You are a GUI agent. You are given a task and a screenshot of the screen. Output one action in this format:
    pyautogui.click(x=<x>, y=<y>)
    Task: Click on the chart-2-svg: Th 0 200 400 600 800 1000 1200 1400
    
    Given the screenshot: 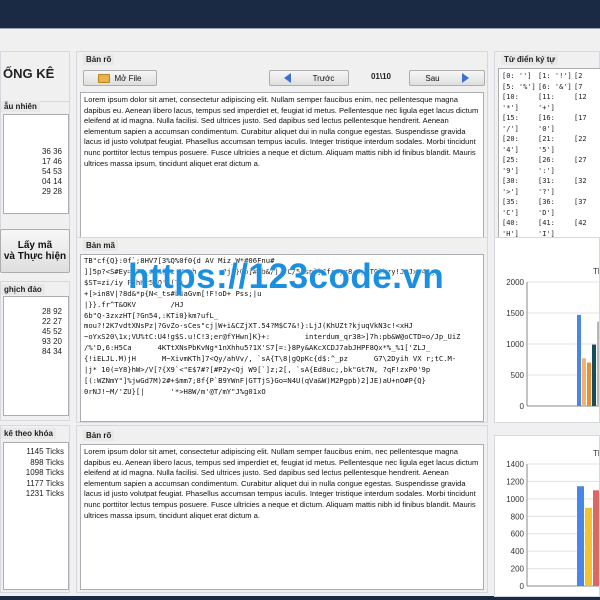 What is the action you would take?
    pyautogui.click(x=553, y=520)
    